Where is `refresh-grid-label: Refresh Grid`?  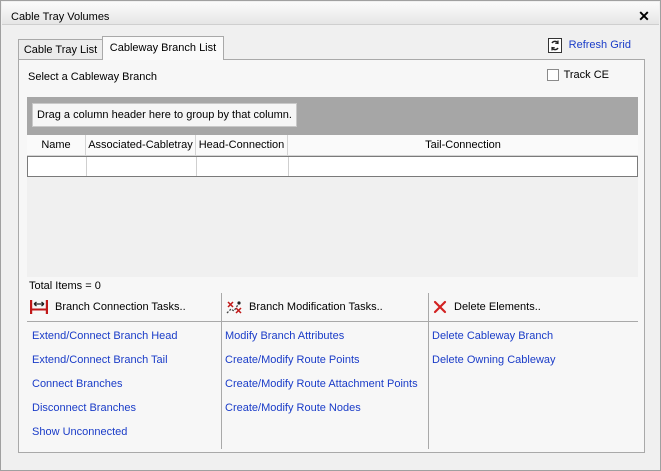 refresh-grid-label: Refresh Grid is located at coordinates (599, 45).